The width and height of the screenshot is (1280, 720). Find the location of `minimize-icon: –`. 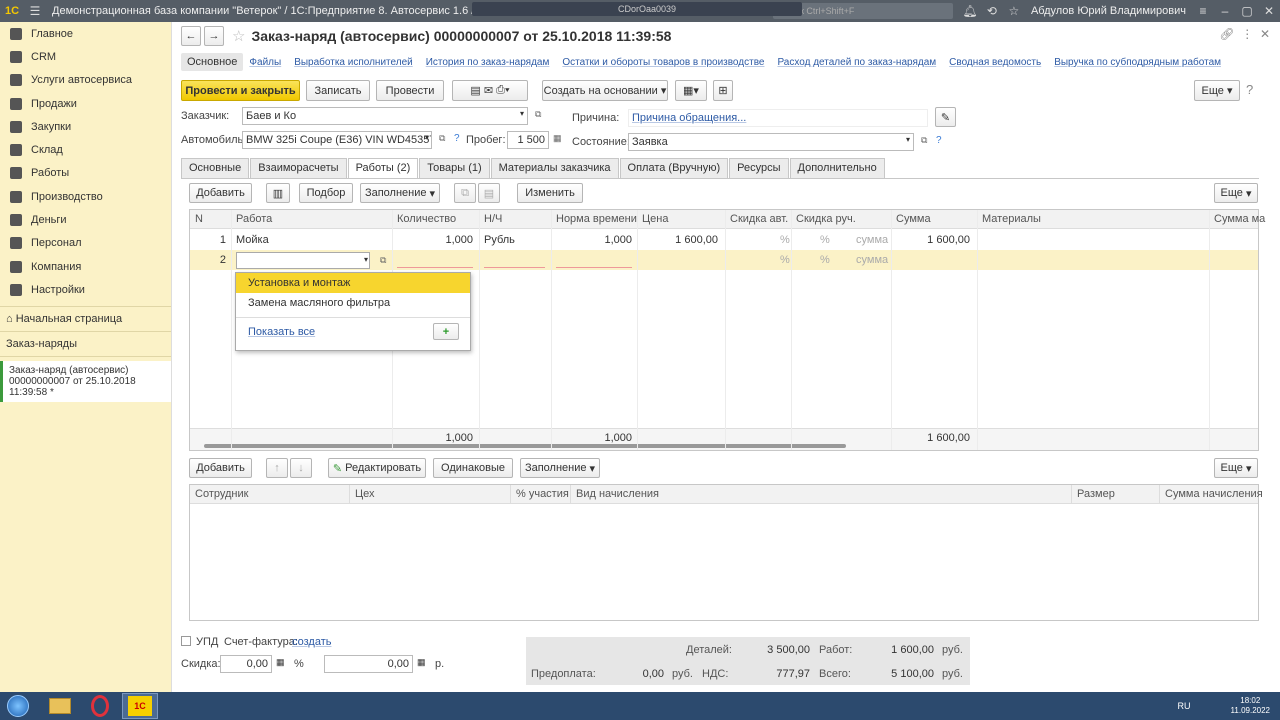

minimize-icon: – is located at coordinates (1225, 11).